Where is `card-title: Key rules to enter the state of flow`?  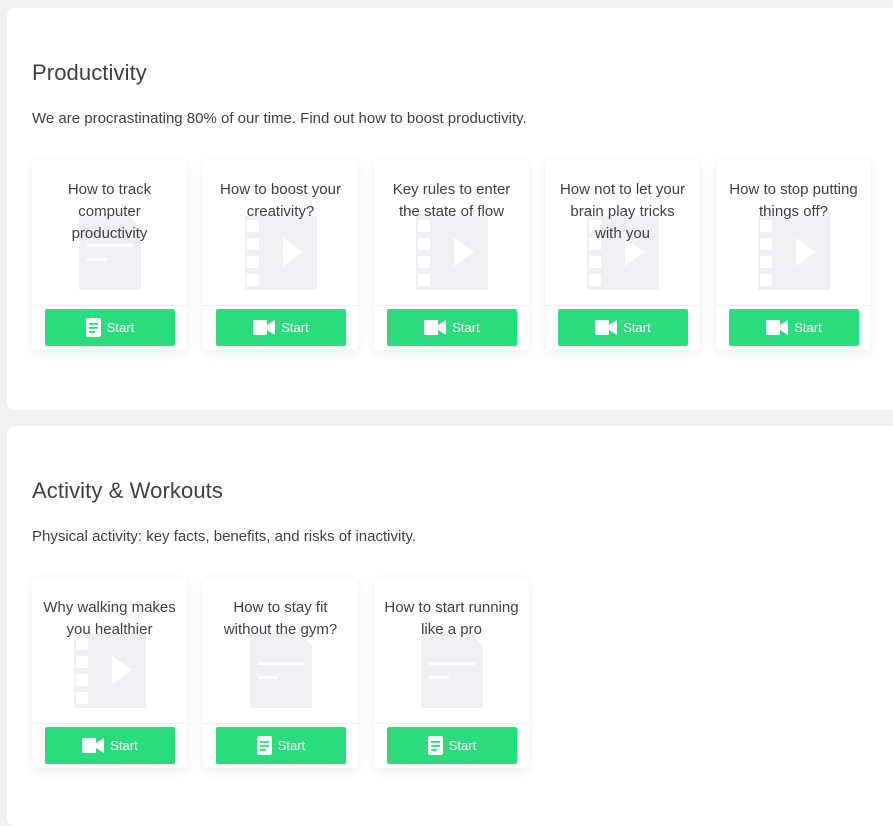
card-title: Key rules to enter the state of flow is located at coordinates (451, 200).